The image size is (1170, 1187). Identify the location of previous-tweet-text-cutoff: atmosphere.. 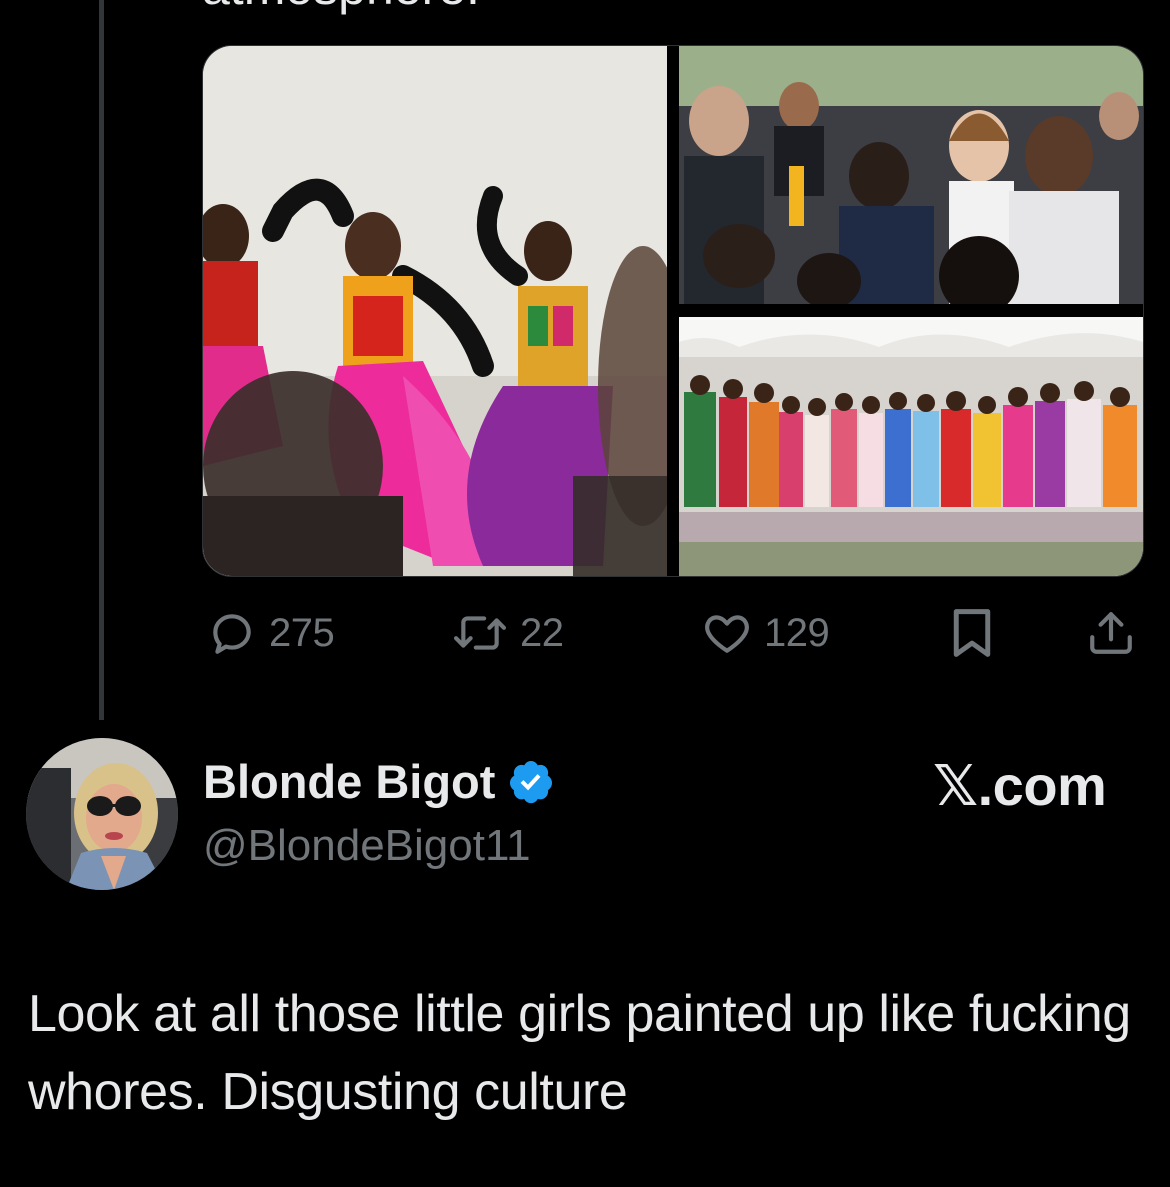
(341, 6).